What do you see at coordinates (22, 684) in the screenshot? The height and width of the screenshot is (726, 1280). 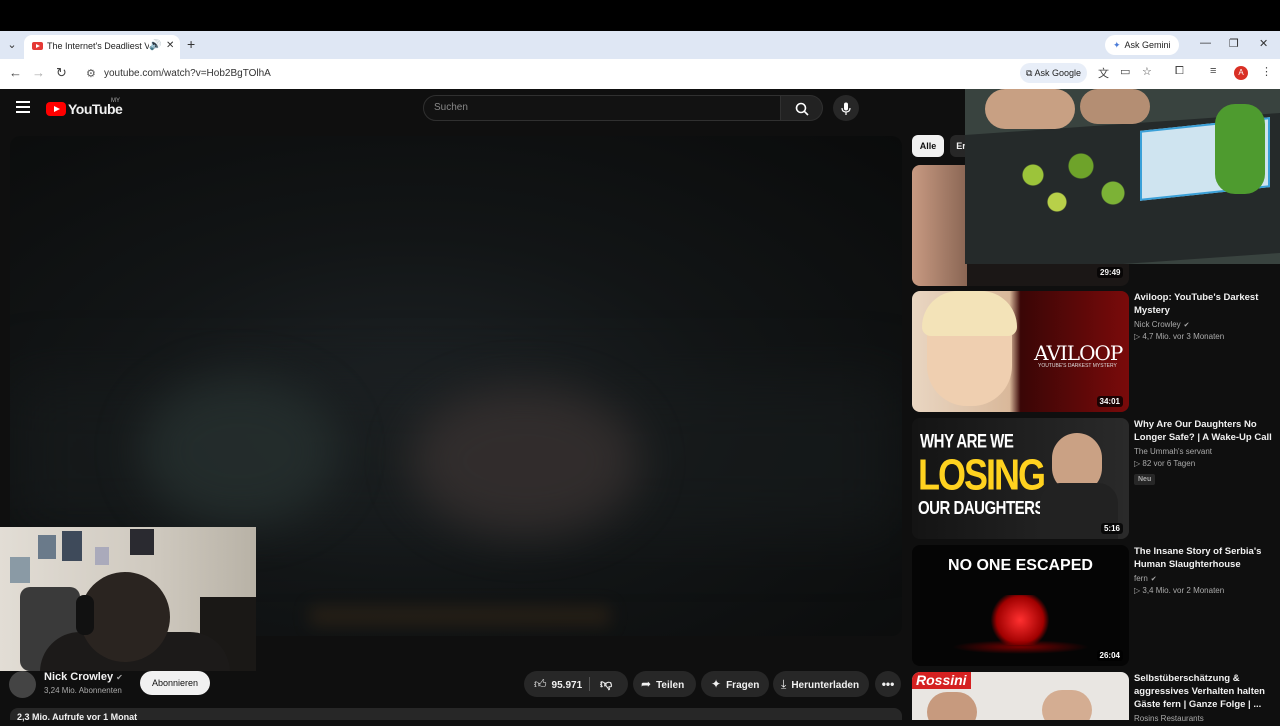 I see `channel-avatar` at bounding box center [22, 684].